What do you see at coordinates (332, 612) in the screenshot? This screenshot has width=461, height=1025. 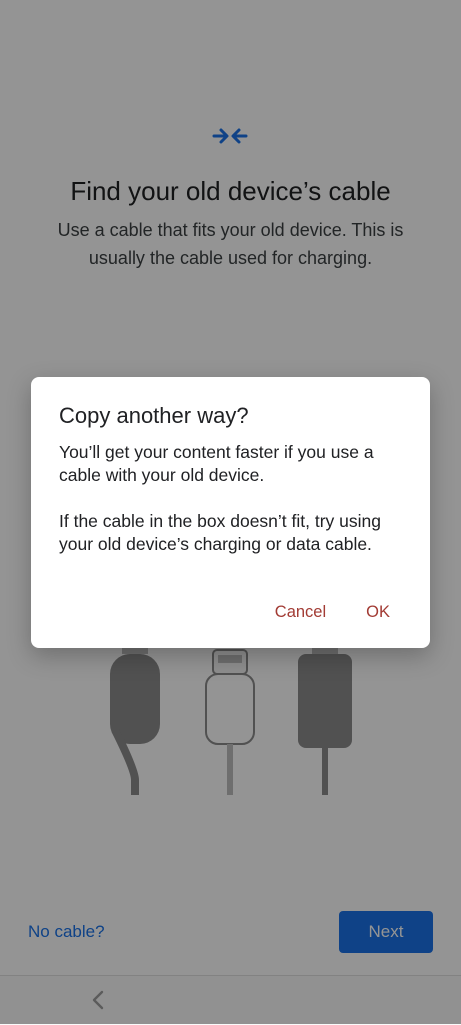 I see `dialog-actions: Cancel OK` at bounding box center [332, 612].